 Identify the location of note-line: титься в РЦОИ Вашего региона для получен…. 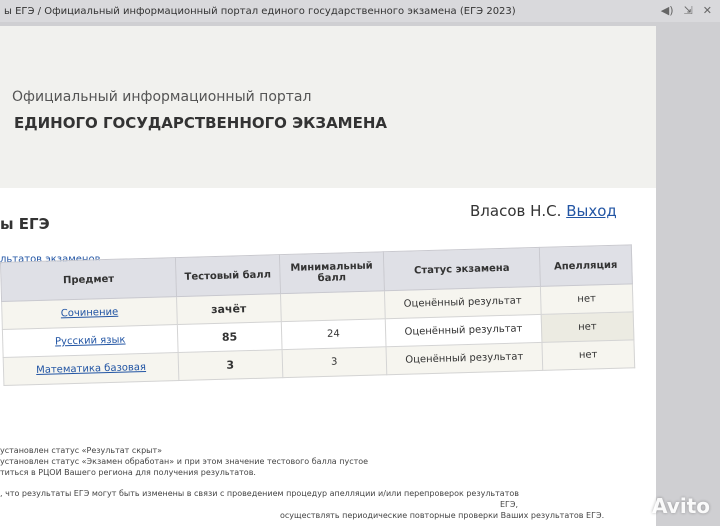
(128, 472).